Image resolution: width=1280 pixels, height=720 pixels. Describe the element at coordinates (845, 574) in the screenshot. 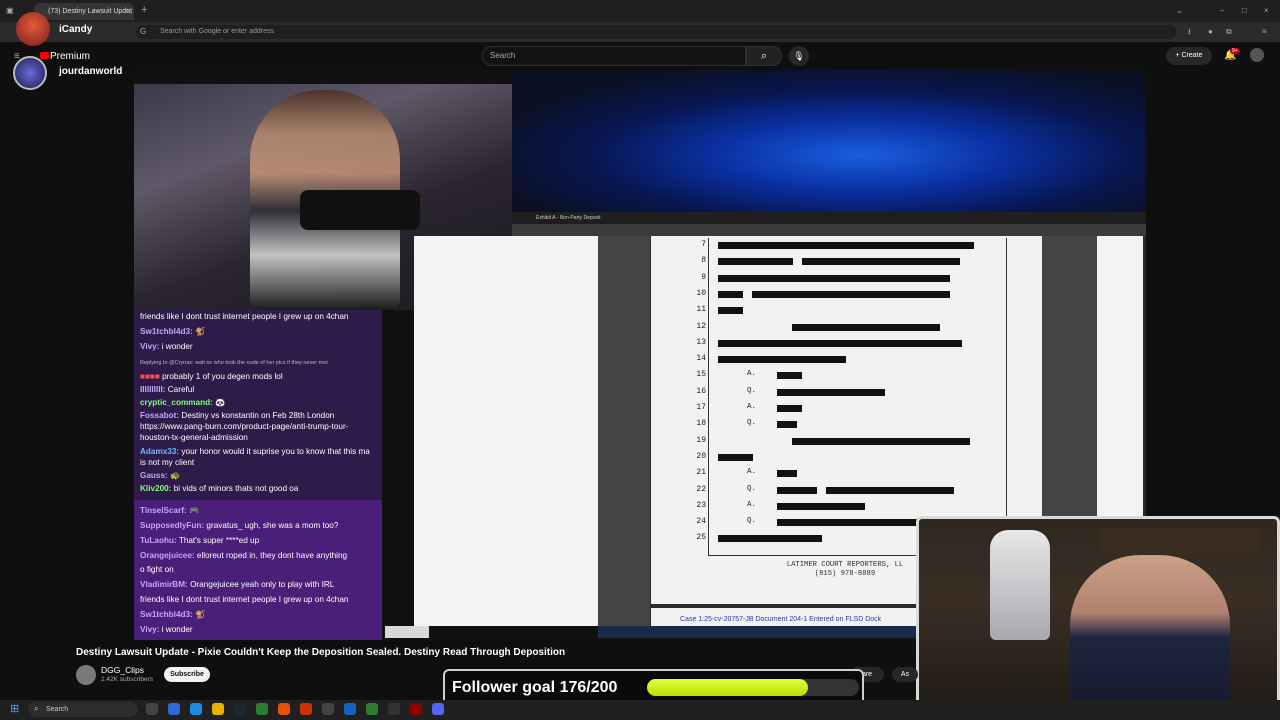

I see `reporter-phone: (815) 978-8889` at that location.